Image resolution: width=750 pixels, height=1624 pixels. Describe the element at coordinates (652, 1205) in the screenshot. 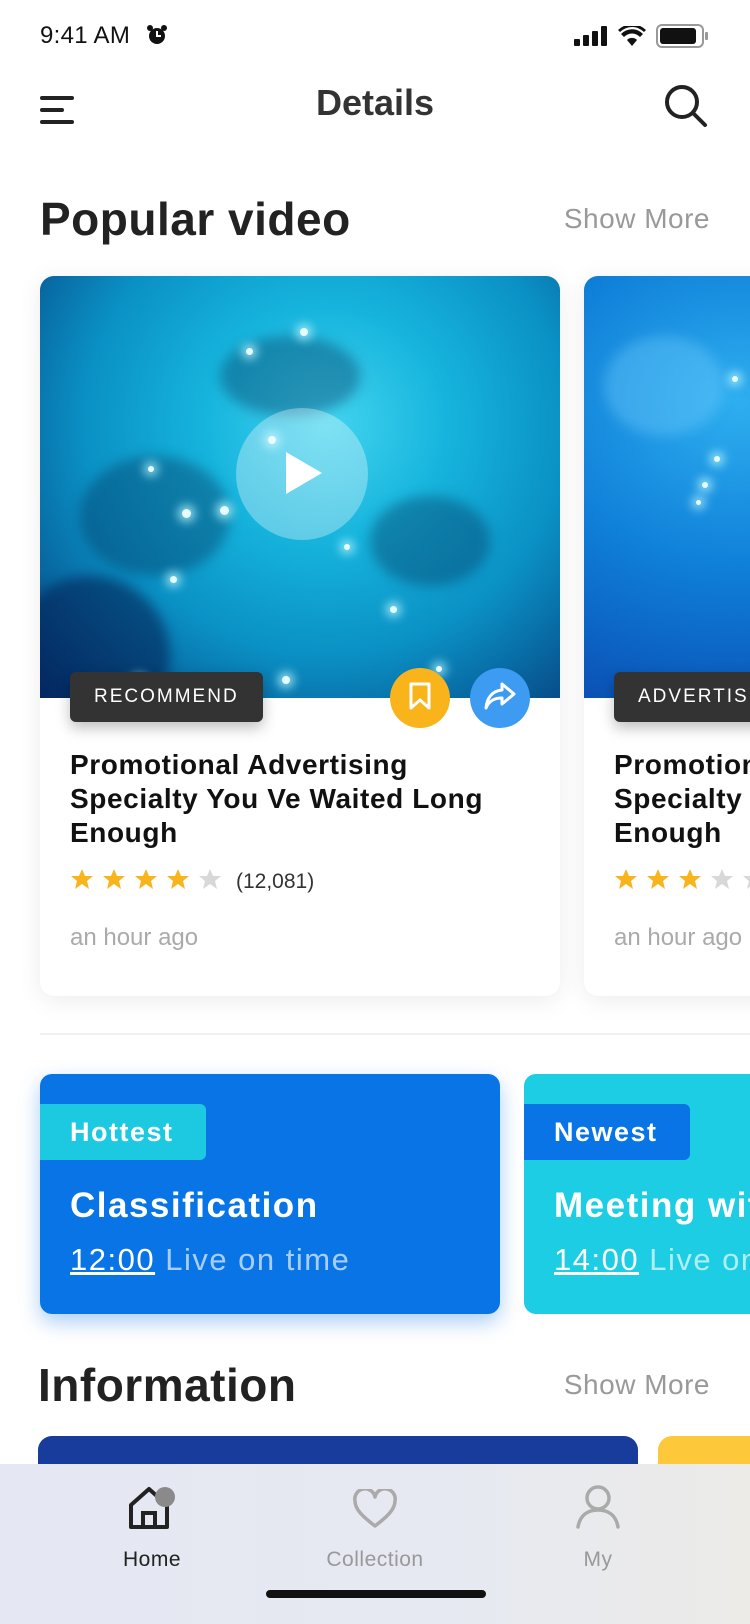

I see `live-name: Meeting with` at that location.